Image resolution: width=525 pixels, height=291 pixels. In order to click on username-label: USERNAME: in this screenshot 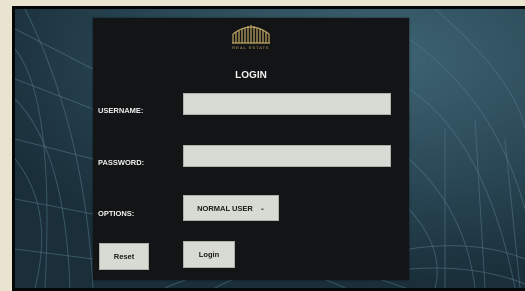, I will do `click(121, 110)`.